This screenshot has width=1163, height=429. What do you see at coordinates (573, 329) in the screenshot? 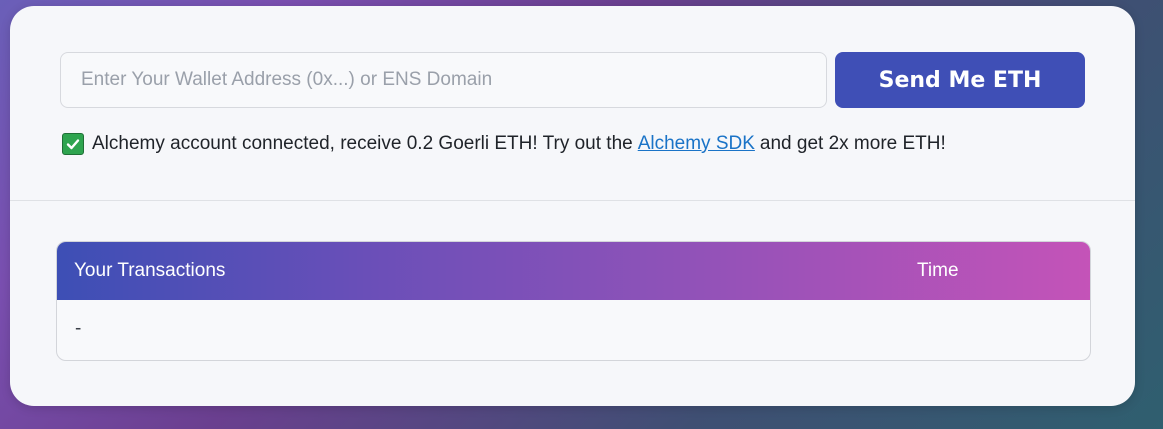
I see `table-row: -` at bounding box center [573, 329].